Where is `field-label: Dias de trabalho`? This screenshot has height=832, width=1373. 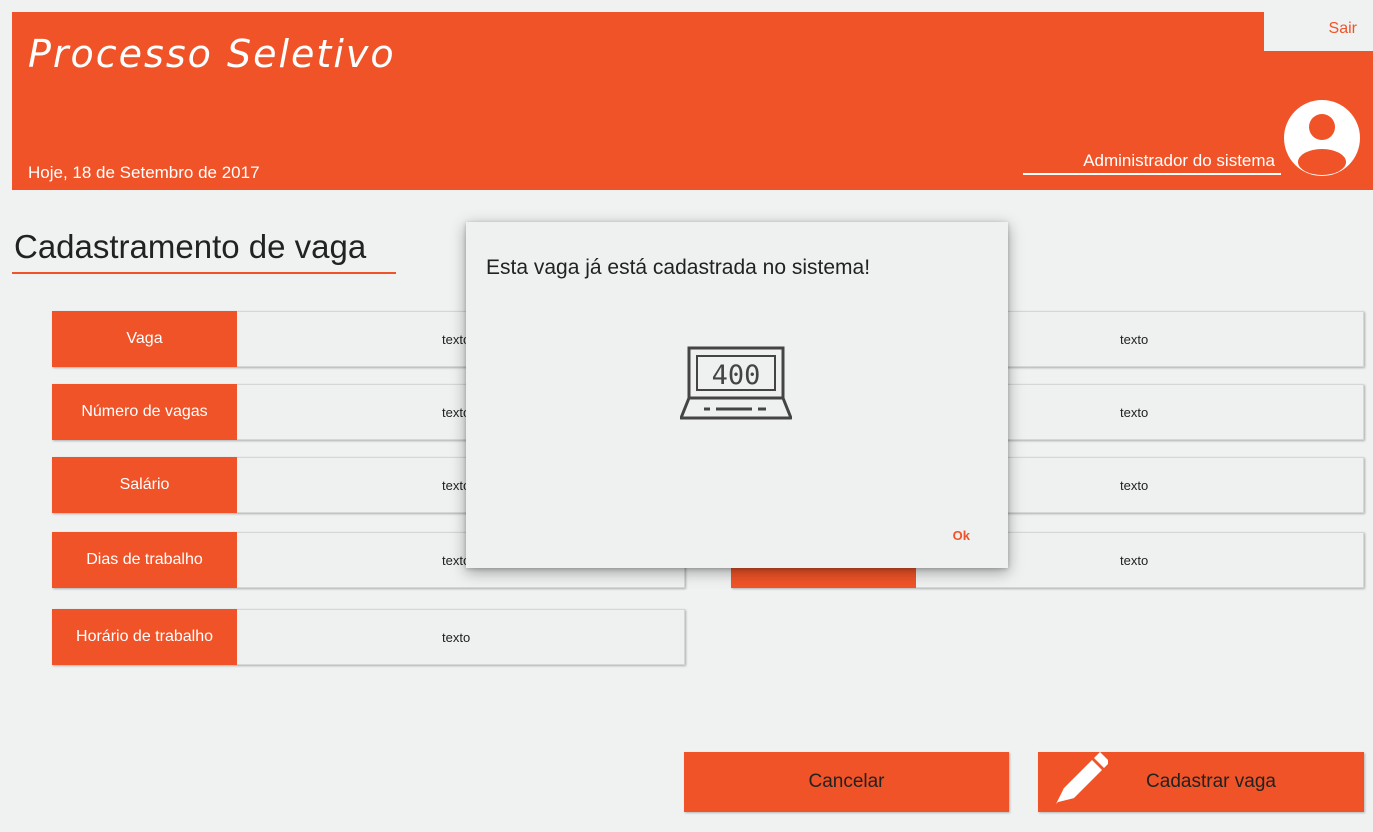 field-label: Dias de trabalho is located at coordinates (144, 560).